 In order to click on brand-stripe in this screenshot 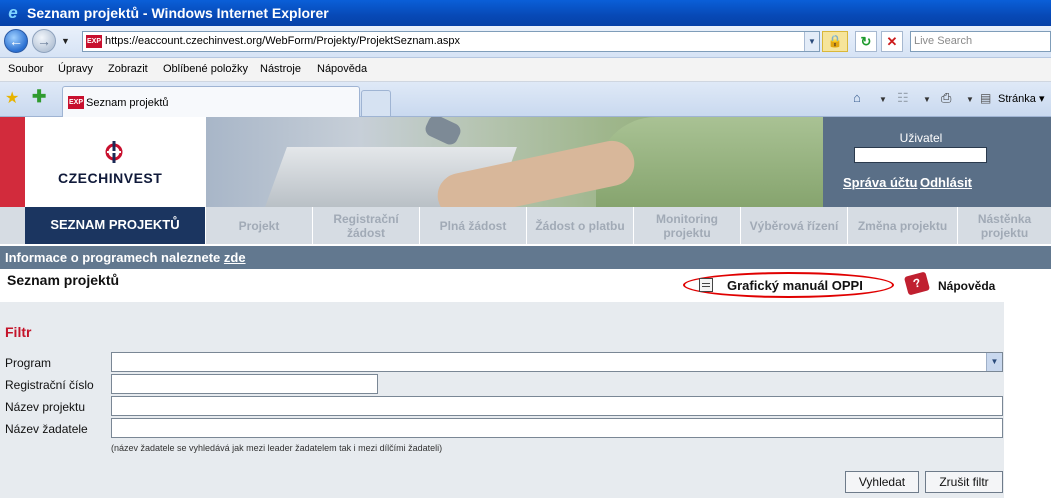, I will do `click(12, 162)`.